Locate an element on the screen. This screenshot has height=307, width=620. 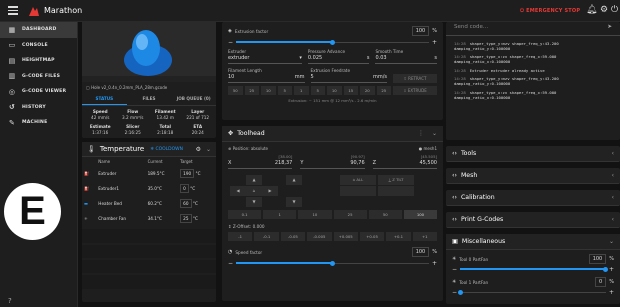
more-icon: ⋮ is located at coordinates (421, 133).